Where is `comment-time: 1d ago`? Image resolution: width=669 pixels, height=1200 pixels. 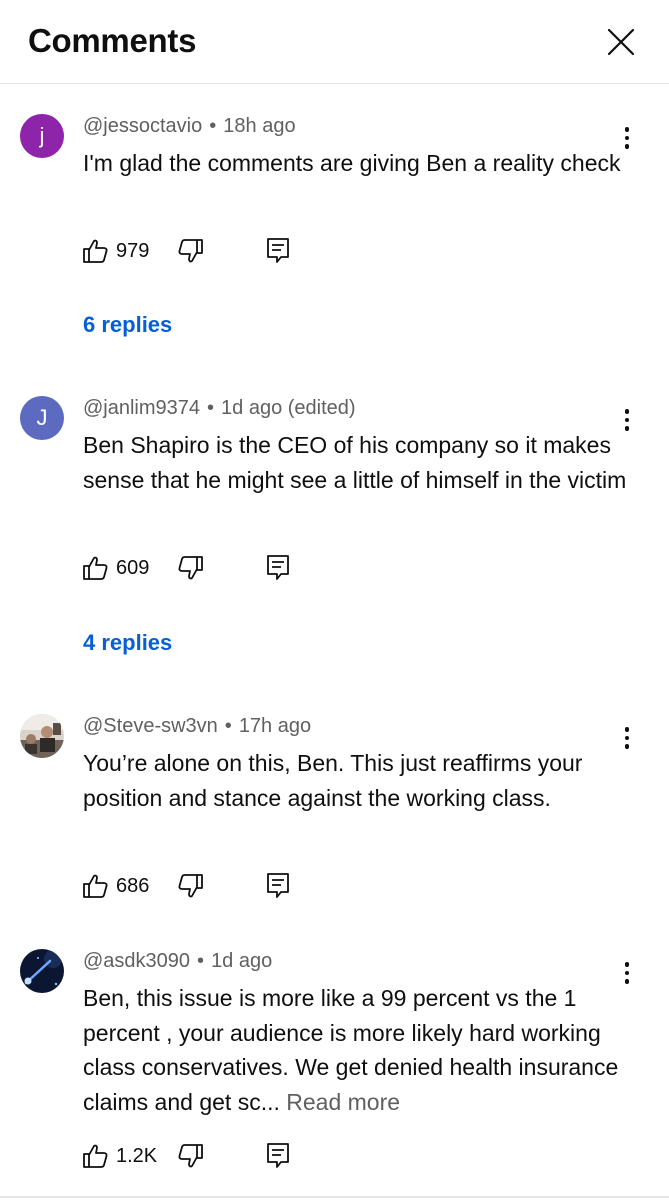 comment-time: 1d ago is located at coordinates (242, 961).